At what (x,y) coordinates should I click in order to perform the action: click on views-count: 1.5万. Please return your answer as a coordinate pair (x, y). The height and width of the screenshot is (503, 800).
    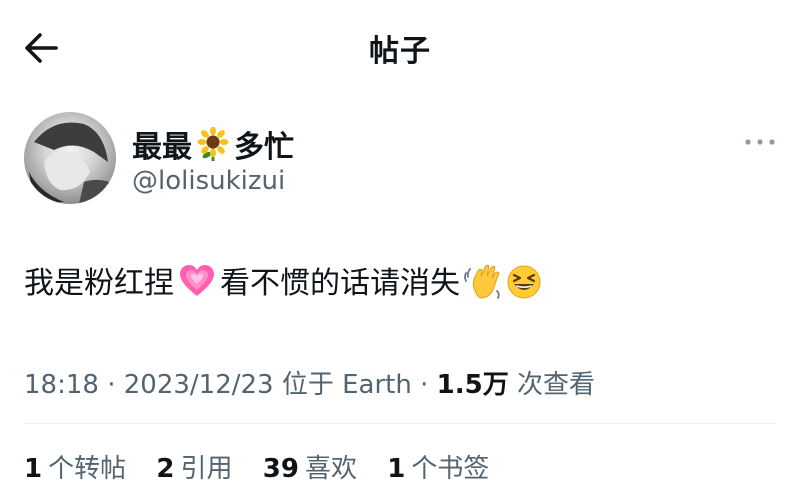
    Looking at the image, I should click on (472, 385).